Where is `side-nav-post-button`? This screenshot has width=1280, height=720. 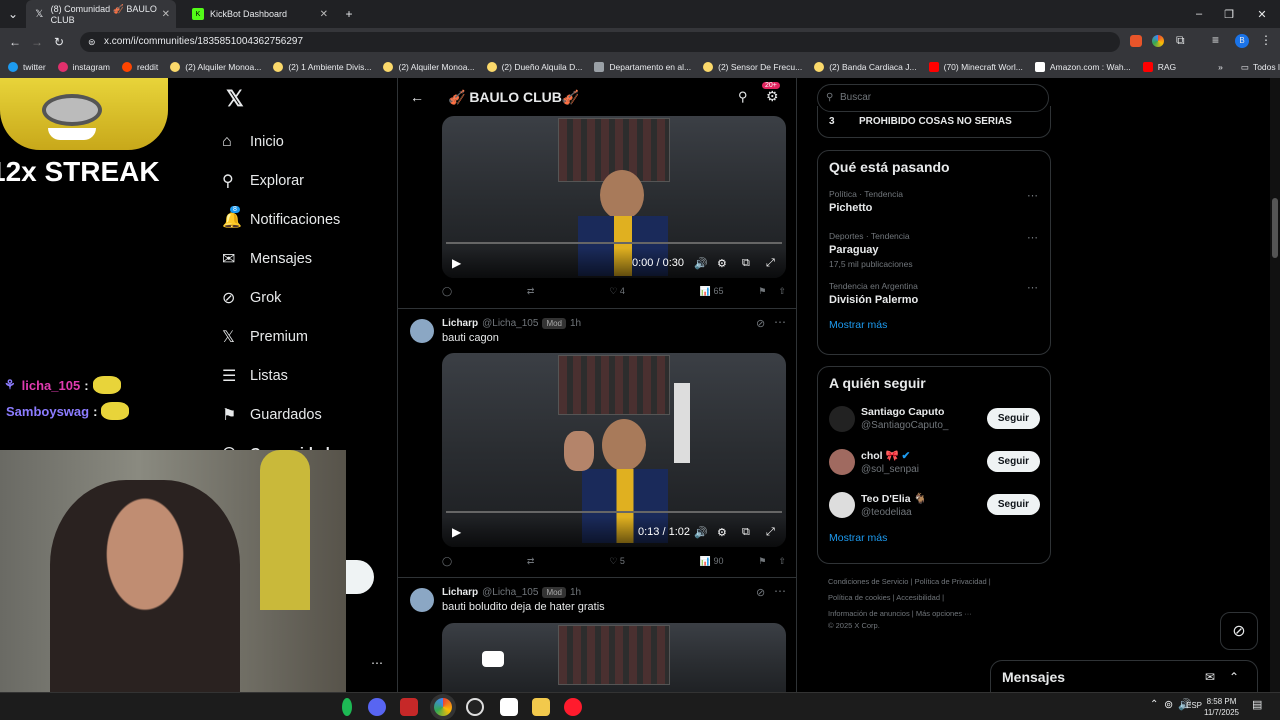
side-nav-post-button is located at coordinates (360, 577).